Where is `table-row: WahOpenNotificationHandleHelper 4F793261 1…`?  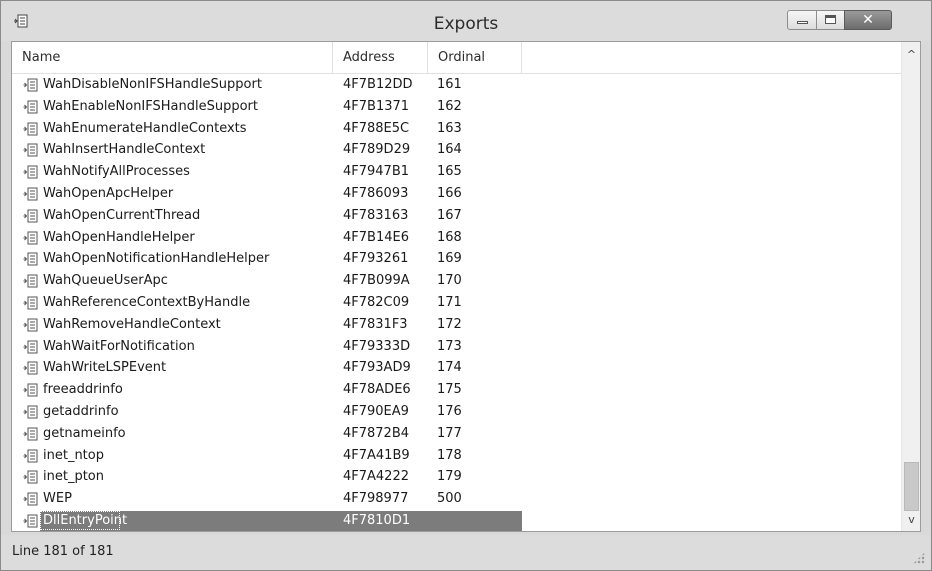
table-row: WahOpenNotificationHandleHelper 4F793261 1… is located at coordinates (457, 259).